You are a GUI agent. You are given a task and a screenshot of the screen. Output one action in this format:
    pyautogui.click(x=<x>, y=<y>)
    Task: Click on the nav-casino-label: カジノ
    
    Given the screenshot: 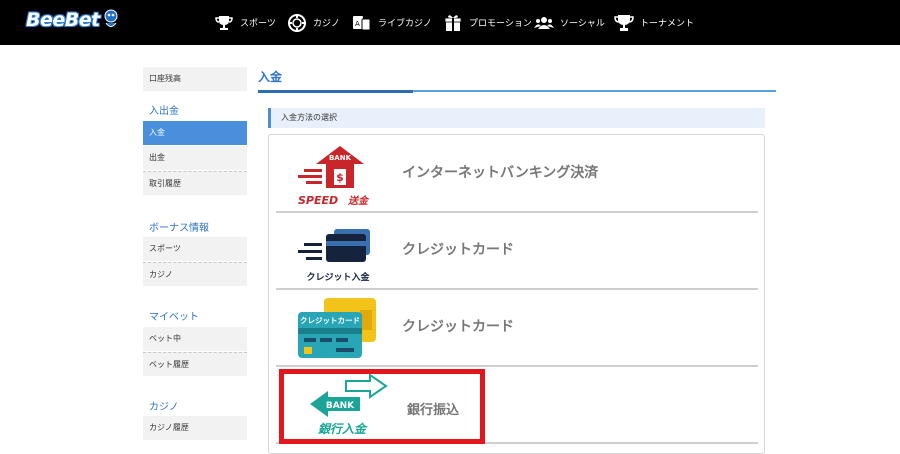 What is the action you would take?
    pyautogui.click(x=326, y=24)
    